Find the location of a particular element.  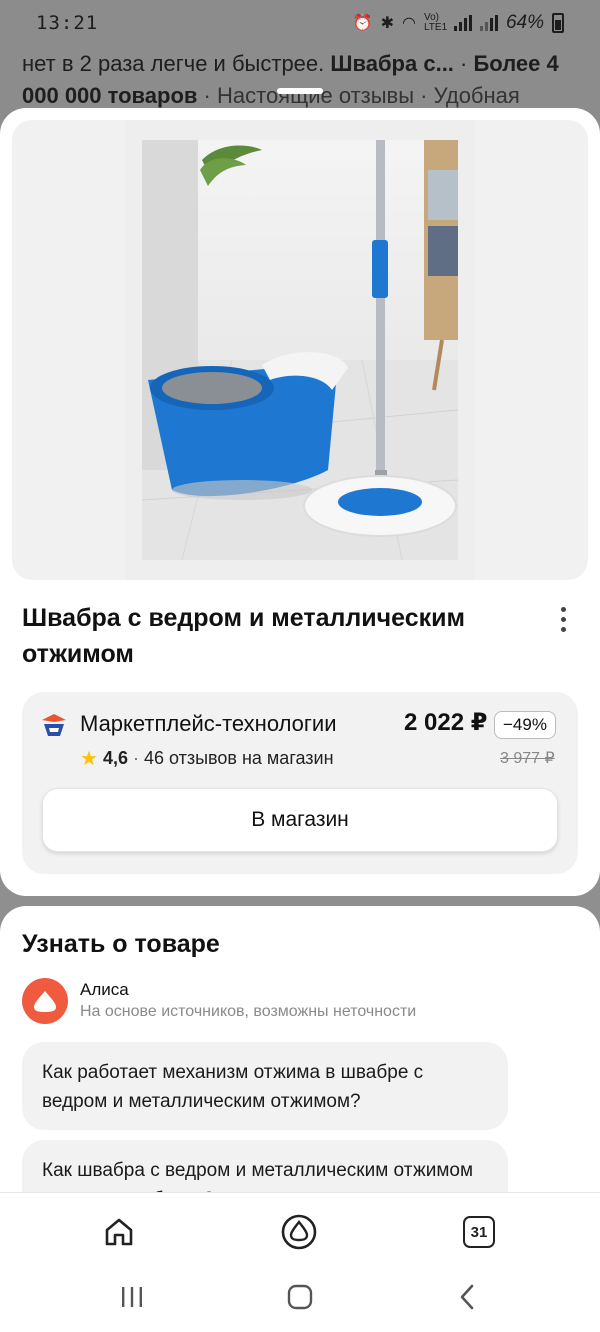

home-icon is located at coordinates (119, 1232).